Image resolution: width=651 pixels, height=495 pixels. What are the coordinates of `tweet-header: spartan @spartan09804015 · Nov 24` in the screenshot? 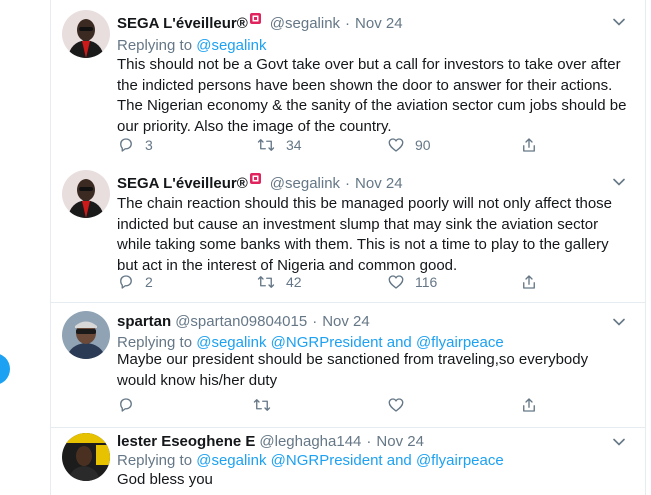 It's located at (243, 322).